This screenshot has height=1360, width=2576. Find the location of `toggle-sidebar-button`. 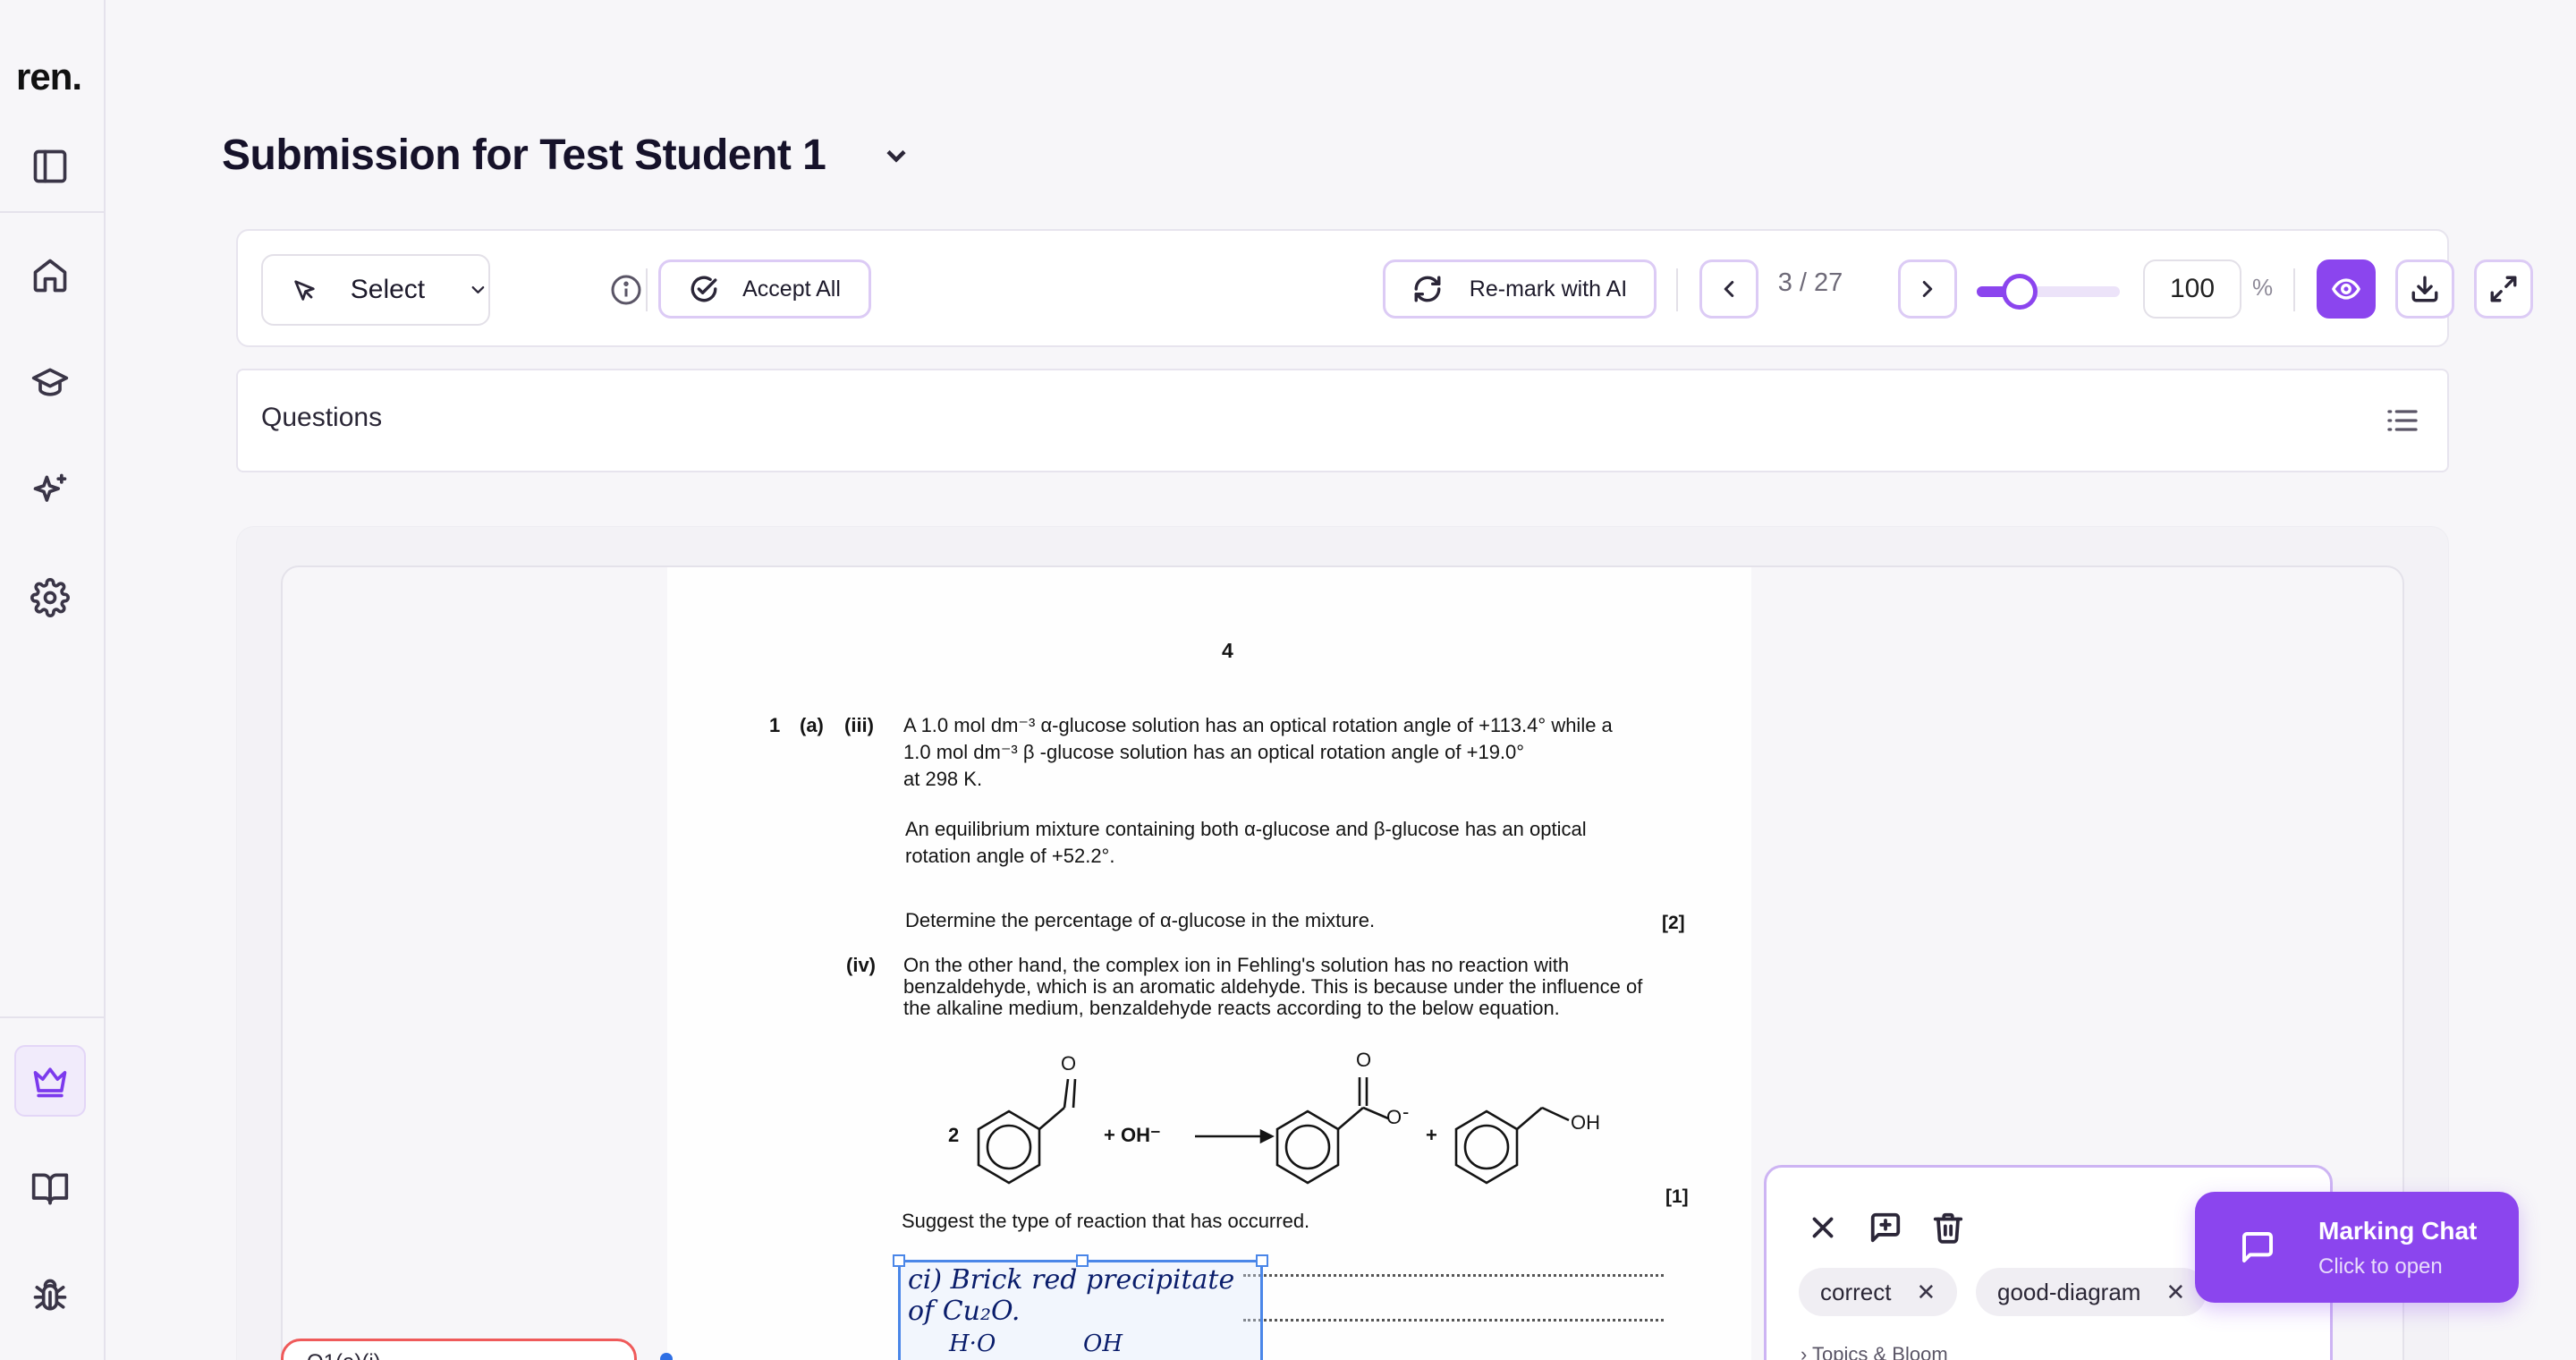

toggle-sidebar-button is located at coordinates (50, 166).